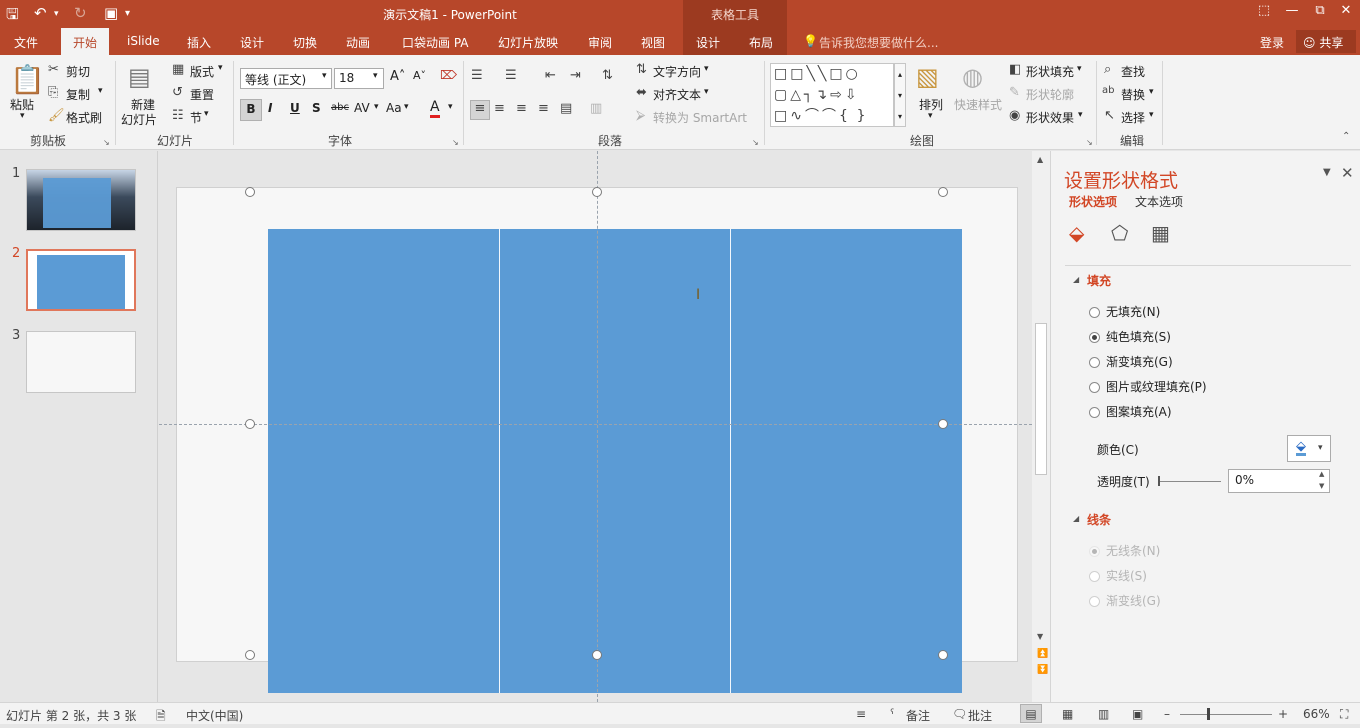  What do you see at coordinates (521, 108) in the screenshot?
I see `align-right-icon: ≡` at bounding box center [521, 108].